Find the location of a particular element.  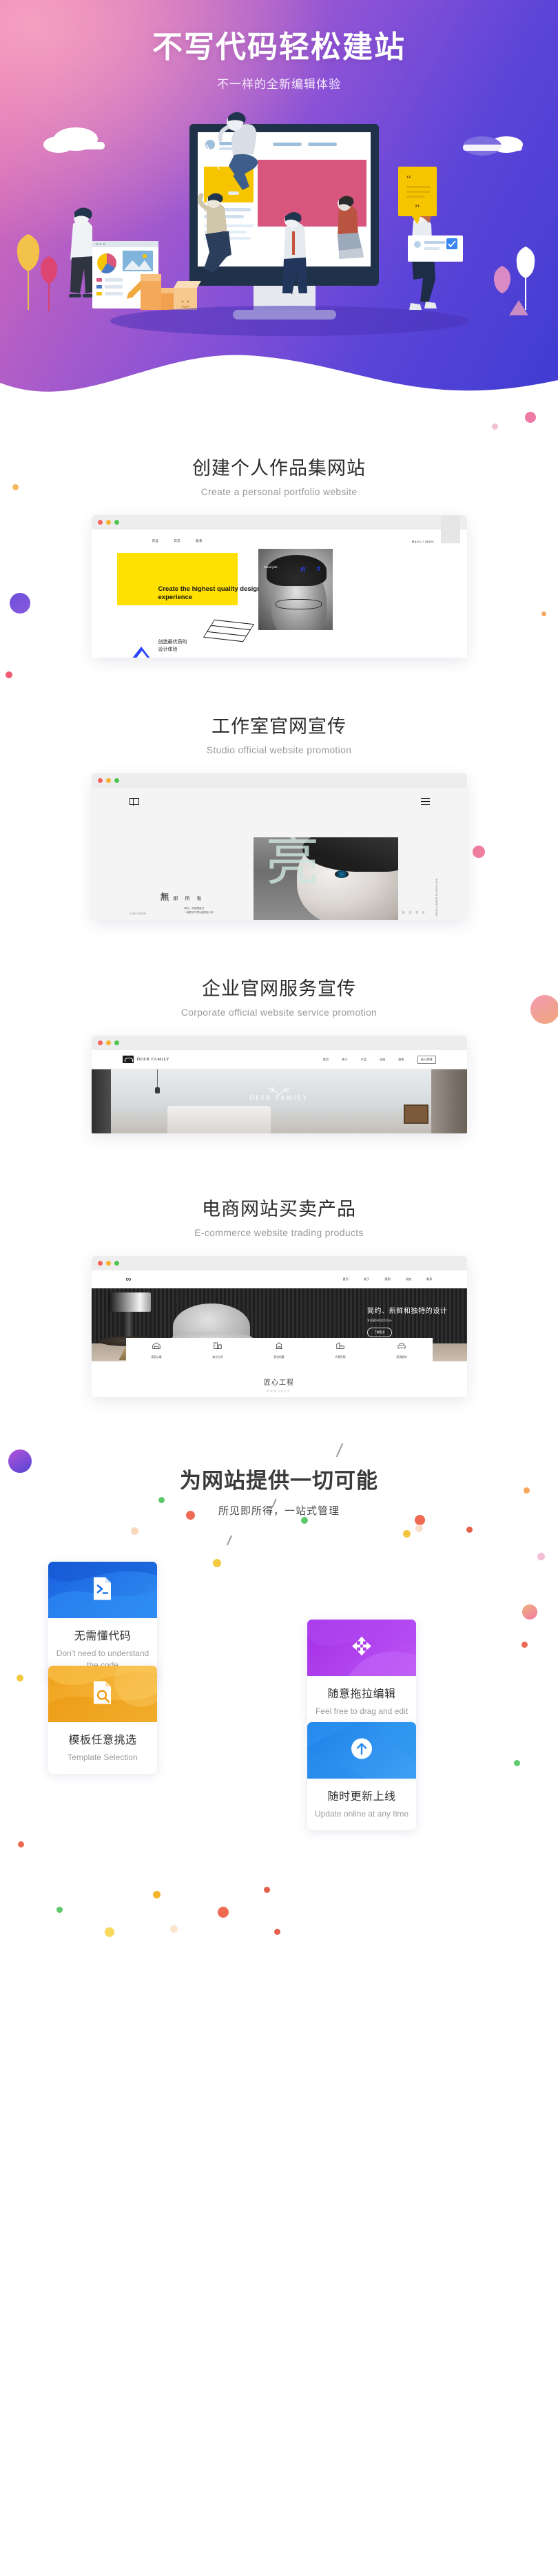

section-claim: 为网站提供一切可能 所见即所得，一站式管理 is located at coordinates (279, 1471).